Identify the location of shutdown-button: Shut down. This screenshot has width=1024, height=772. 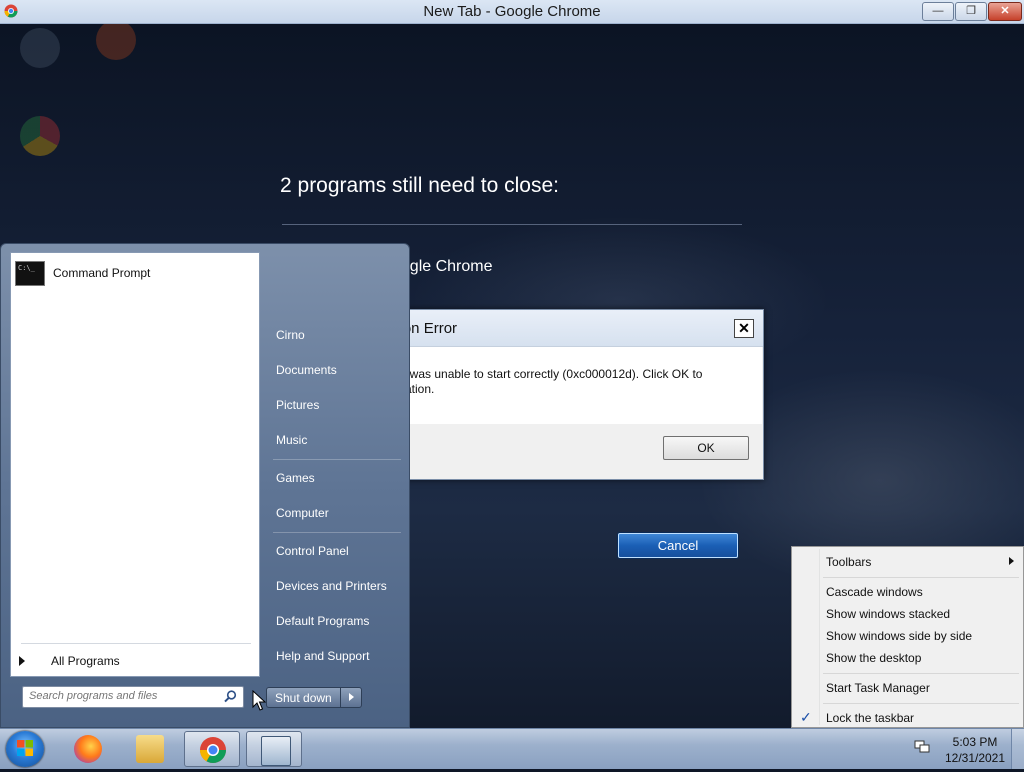
(314, 697).